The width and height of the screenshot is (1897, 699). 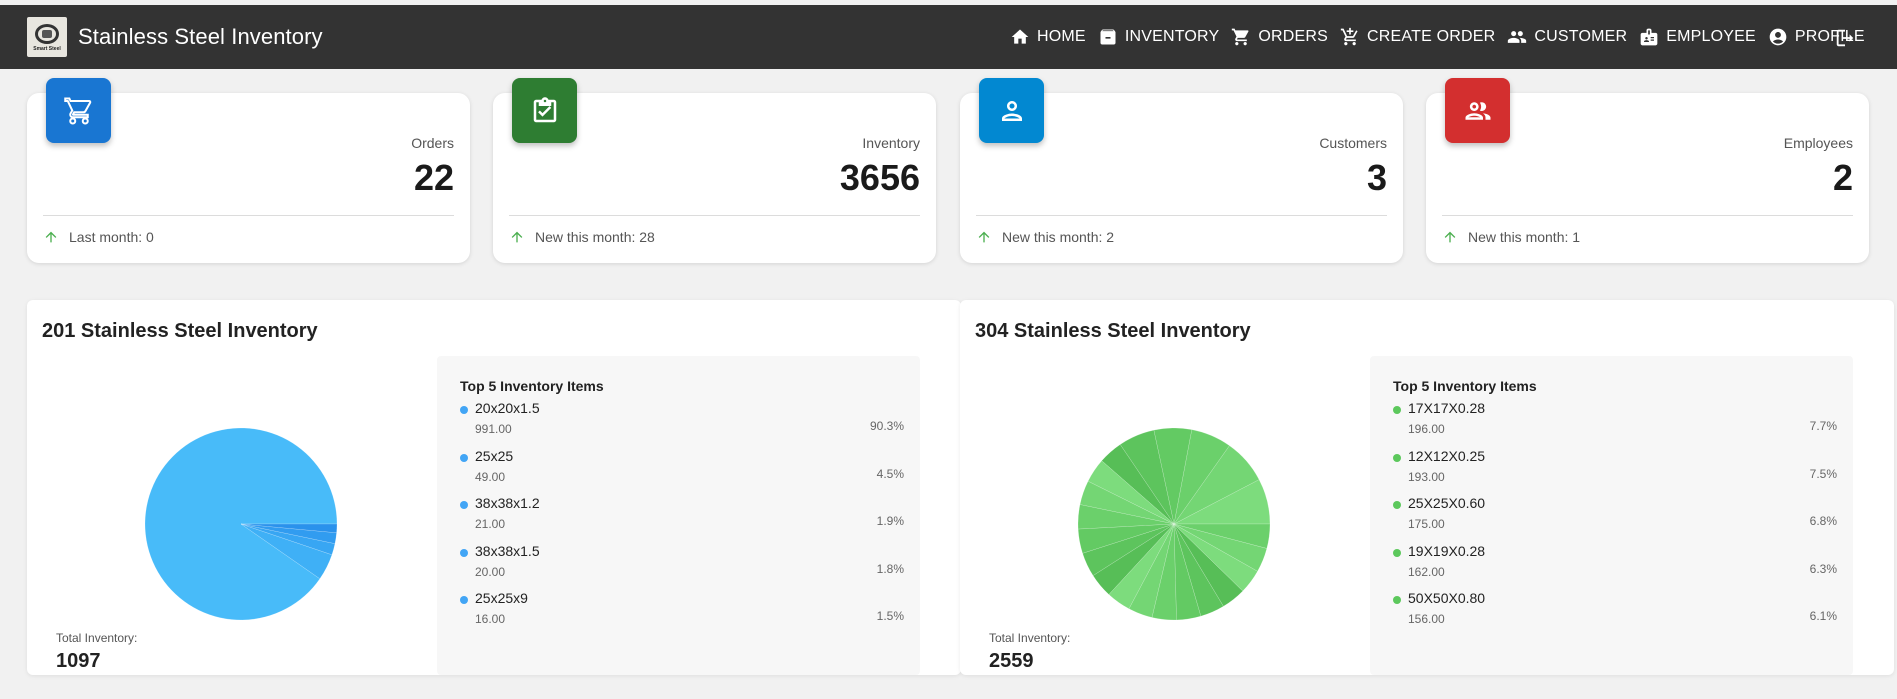 What do you see at coordinates (1376, 177) in the screenshot?
I see `stat-value: 3` at bounding box center [1376, 177].